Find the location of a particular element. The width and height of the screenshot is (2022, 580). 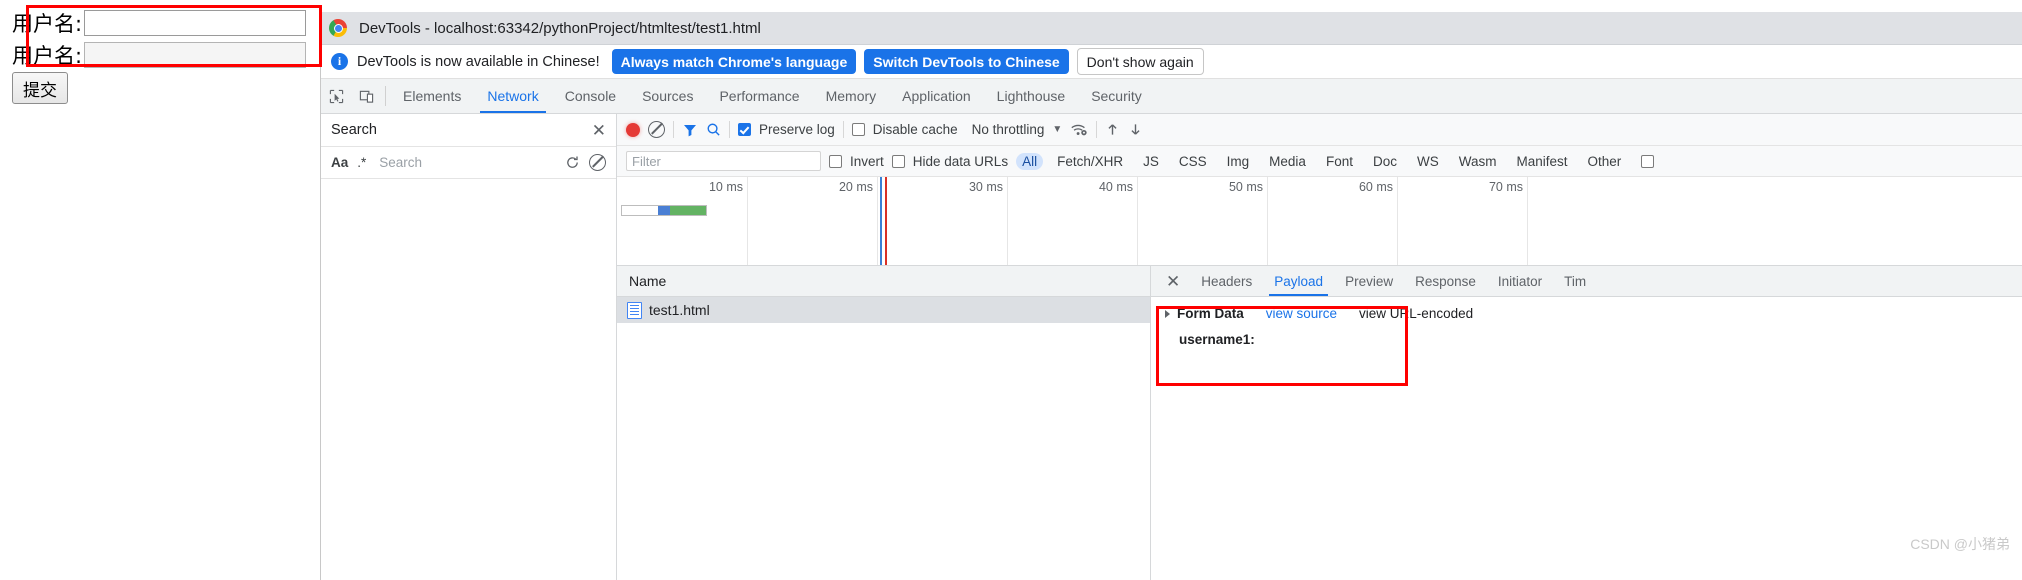

domcontentloaded-marker is located at coordinates (881, 221).